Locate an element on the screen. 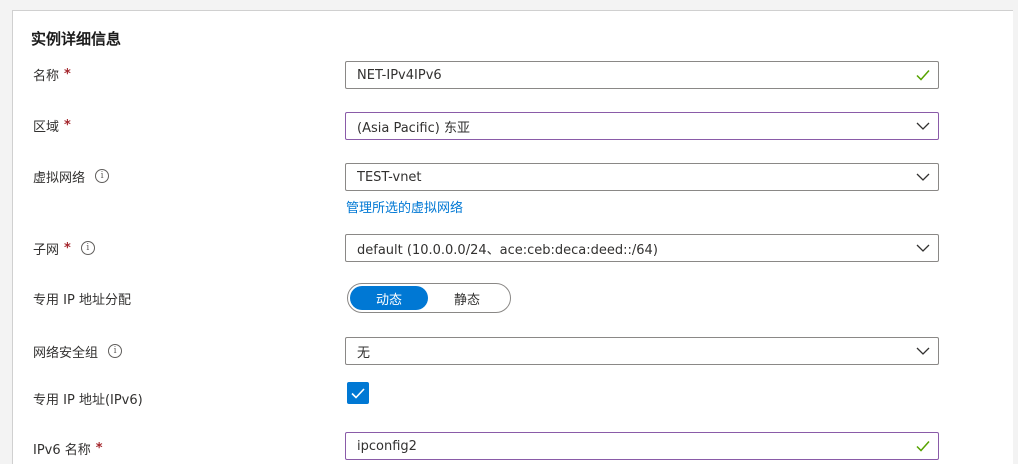  ip-assignment-static-option: 静态 is located at coordinates (467, 298).